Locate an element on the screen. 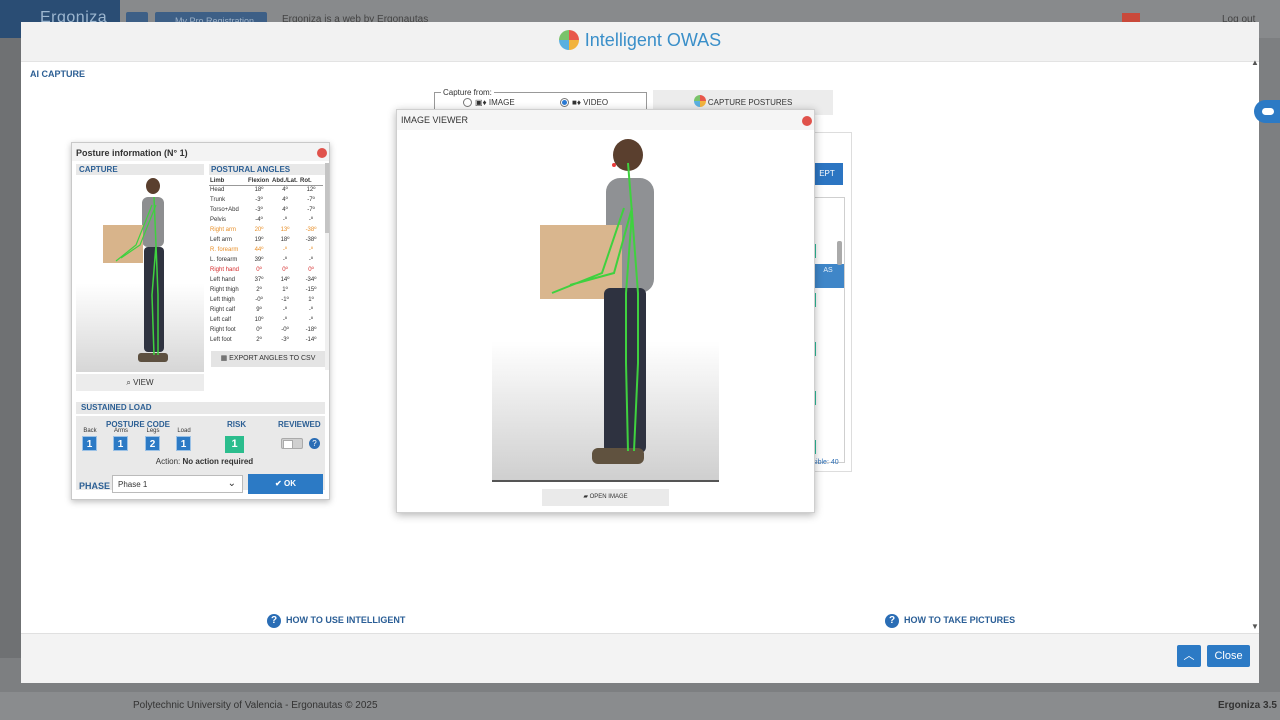  modal-scrollbar: ▲ ▼ is located at coordinates (1254, 345).